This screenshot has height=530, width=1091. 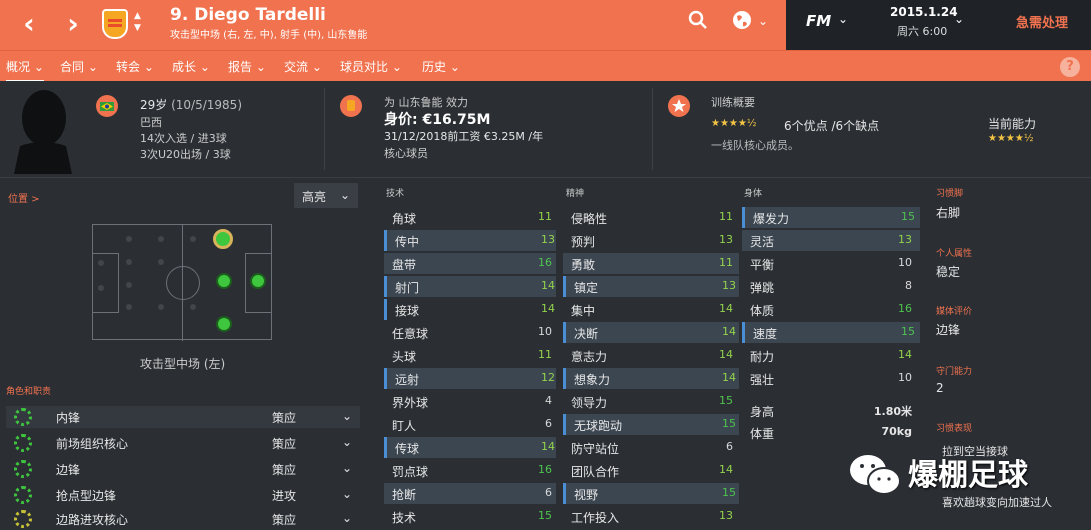 I want to click on attribute-name: 接球, so click(x=407, y=311).